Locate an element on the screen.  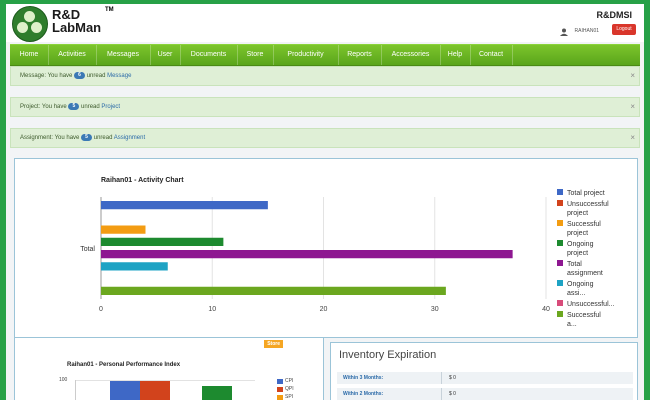
brand-name: R&DMSI is located at coordinates (614, 15).